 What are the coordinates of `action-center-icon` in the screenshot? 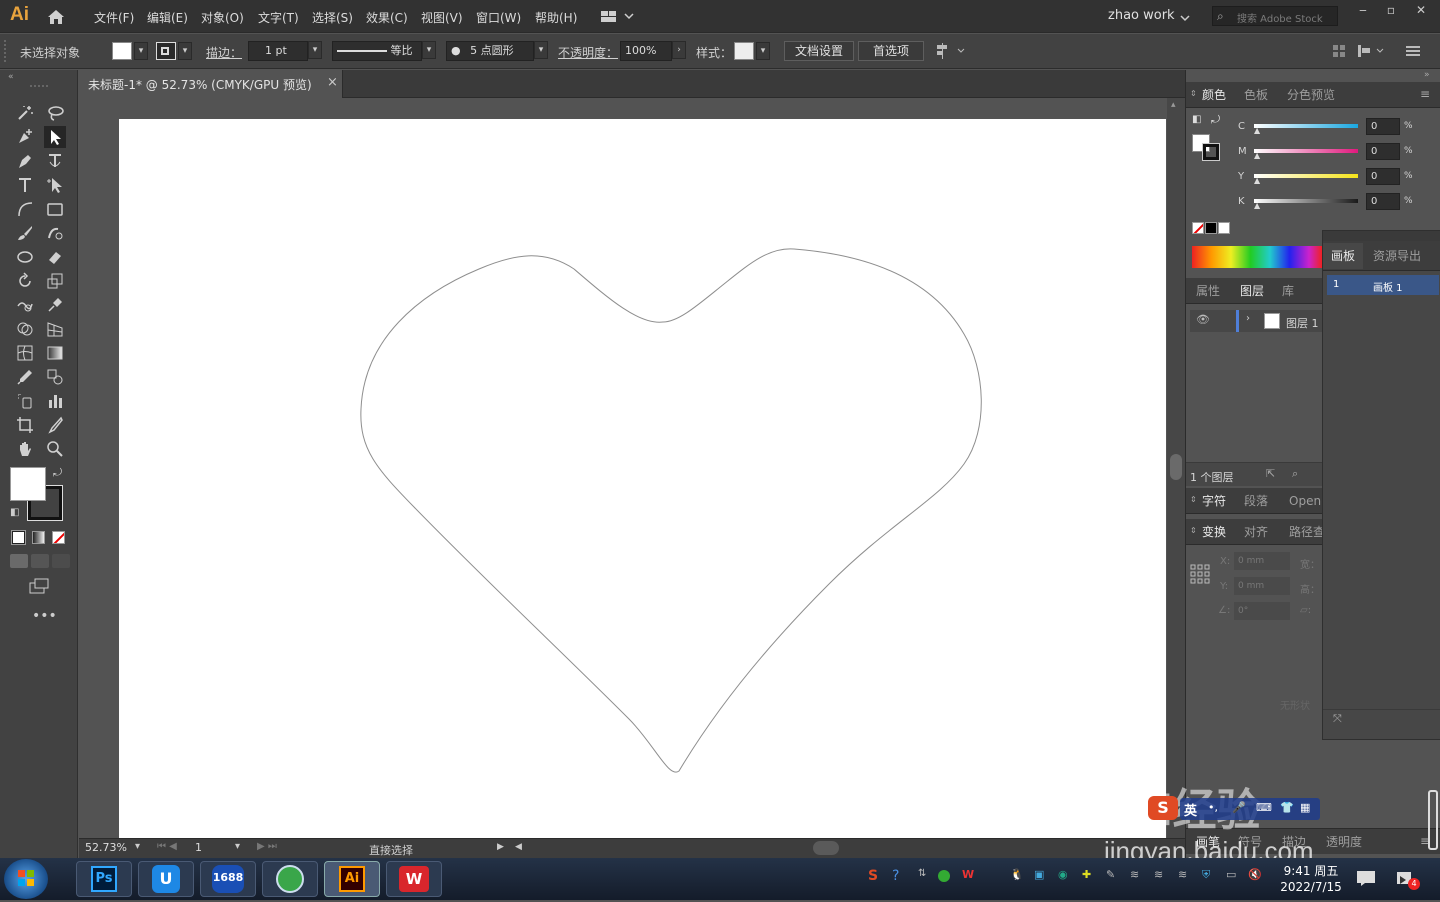 It's located at (1366, 878).